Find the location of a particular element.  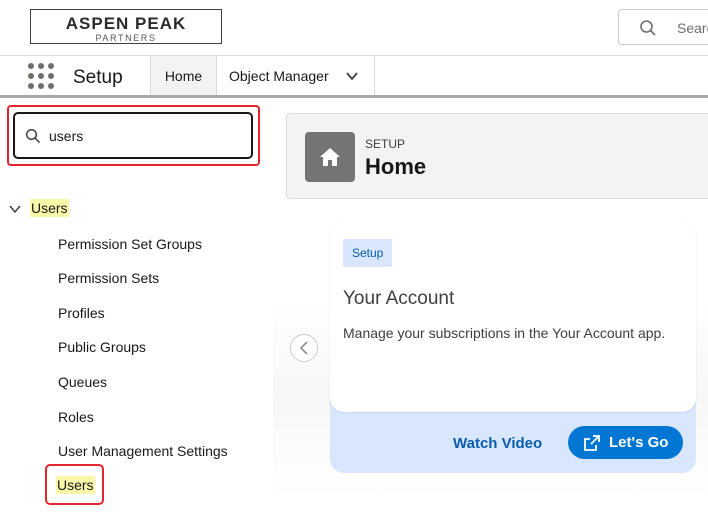

global-header: ASPEN PEAK PARTNERS Search is located at coordinates (354, 28).